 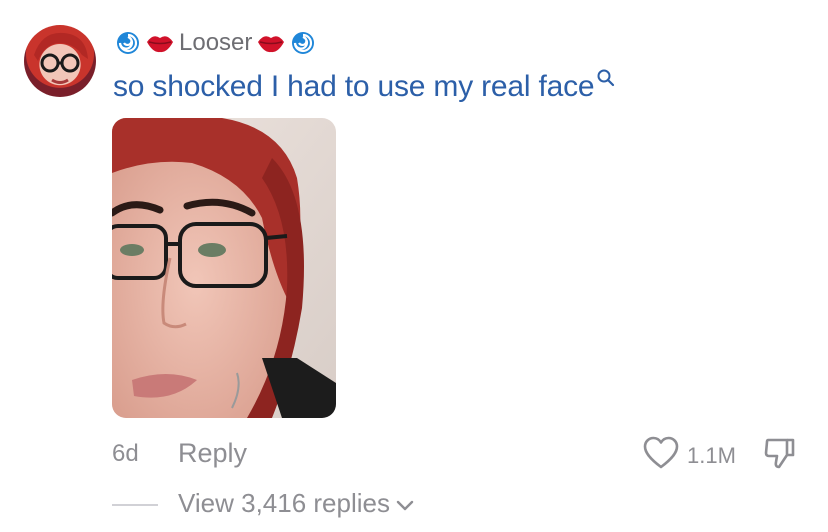 What do you see at coordinates (284, 503) in the screenshot?
I see `view-replies-label: View 3,416 replies` at bounding box center [284, 503].